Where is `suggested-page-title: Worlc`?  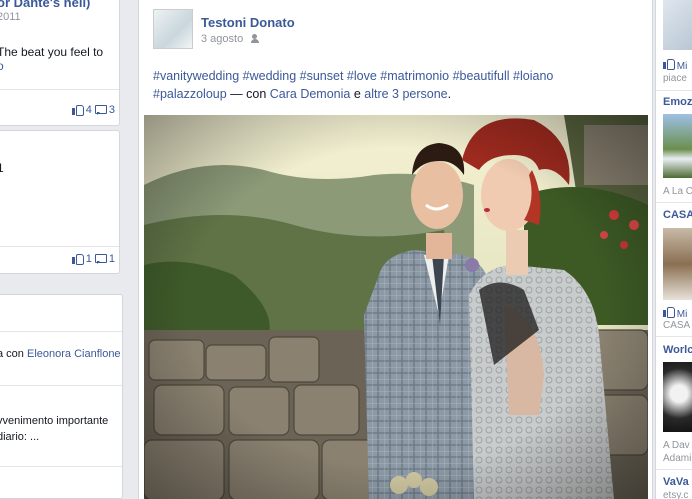
suggested-page-title: Worlc is located at coordinates (677, 350).